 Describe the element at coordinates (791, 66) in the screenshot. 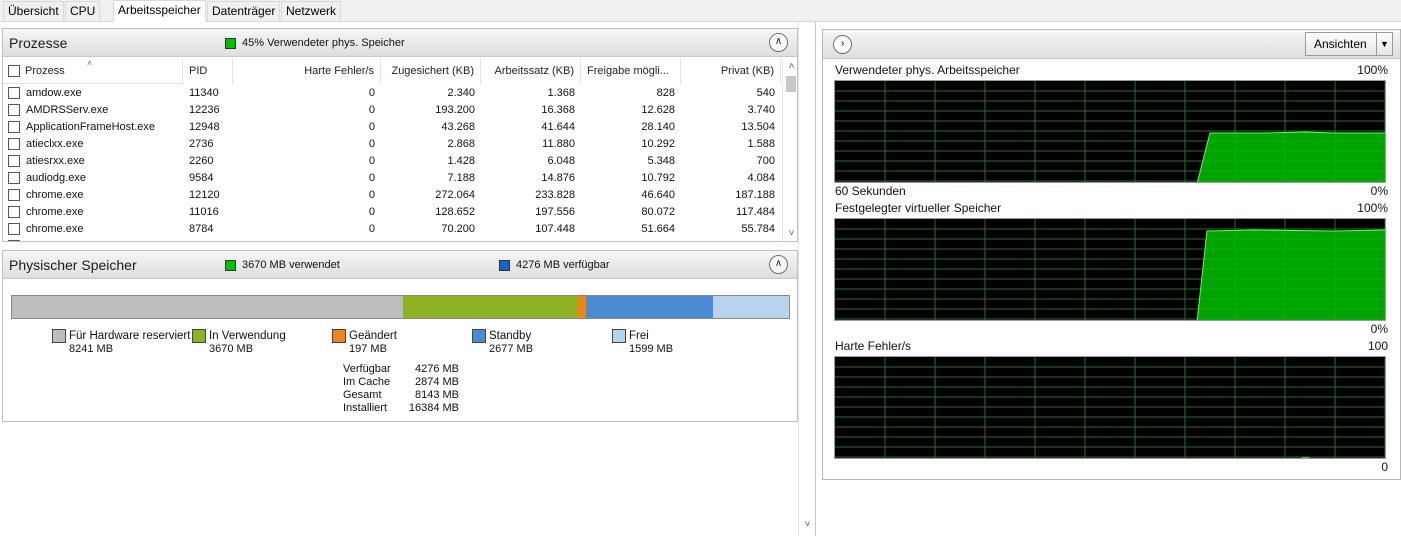

I see `scroll-up-icon: ˄` at that location.